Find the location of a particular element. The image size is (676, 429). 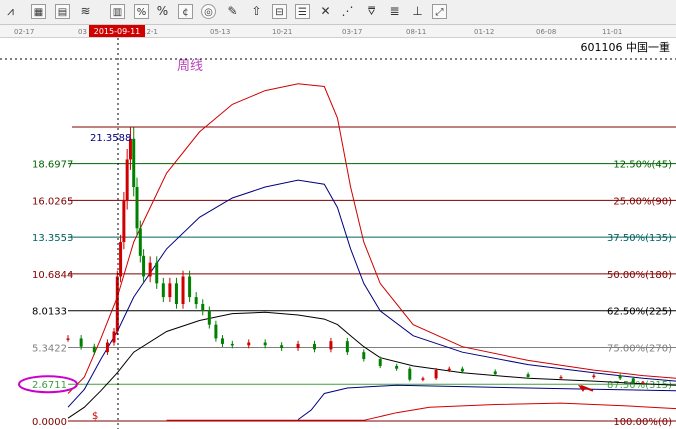

fib-label: 75.00%(270) is located at coordinates (639, 348).